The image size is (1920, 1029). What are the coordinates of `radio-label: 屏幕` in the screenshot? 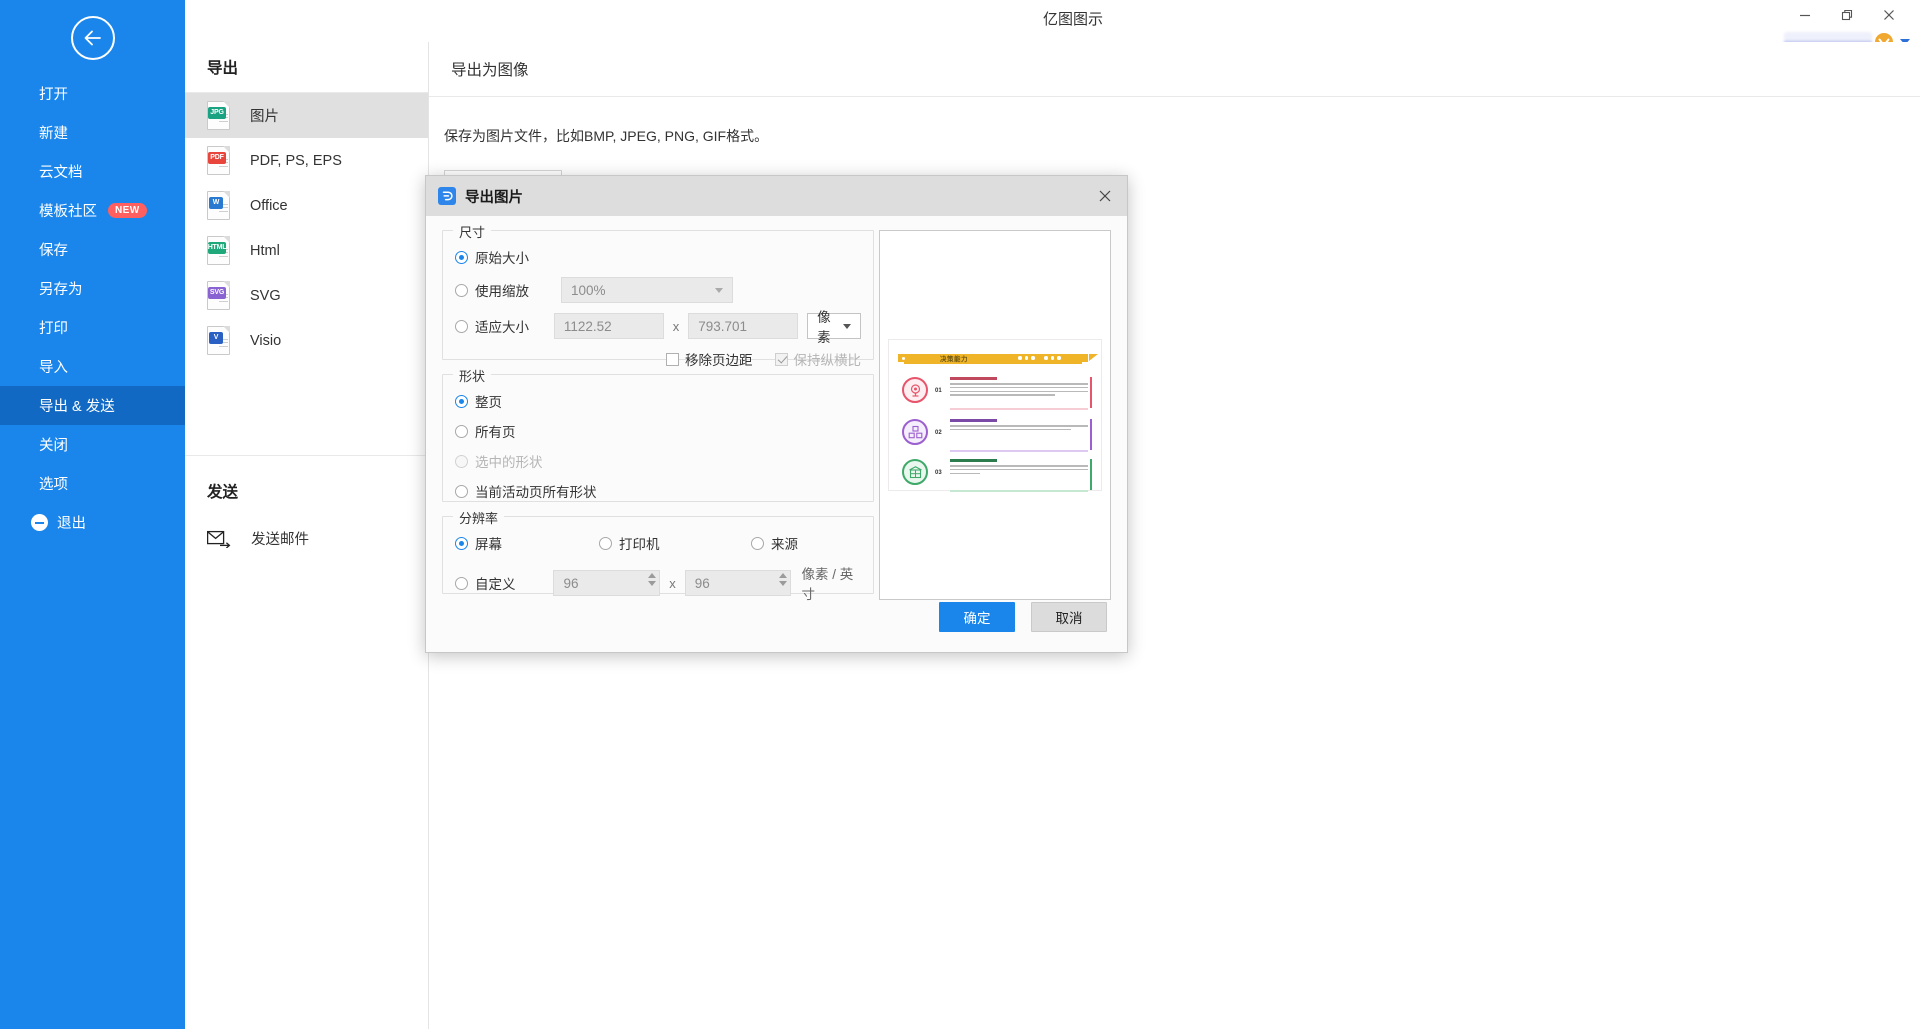 It's located at (488, 544).